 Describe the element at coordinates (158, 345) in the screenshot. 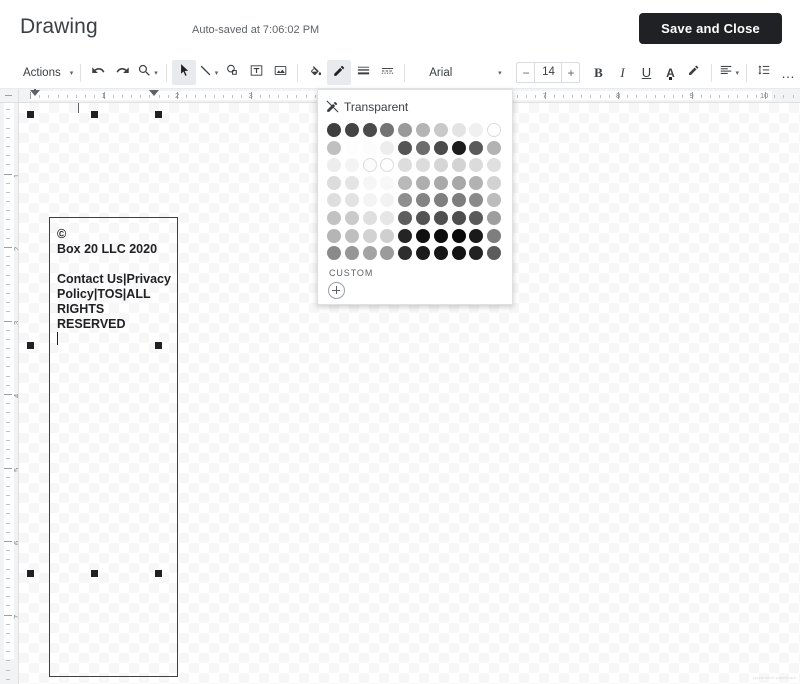

I see `selection-handle-e` at that location.